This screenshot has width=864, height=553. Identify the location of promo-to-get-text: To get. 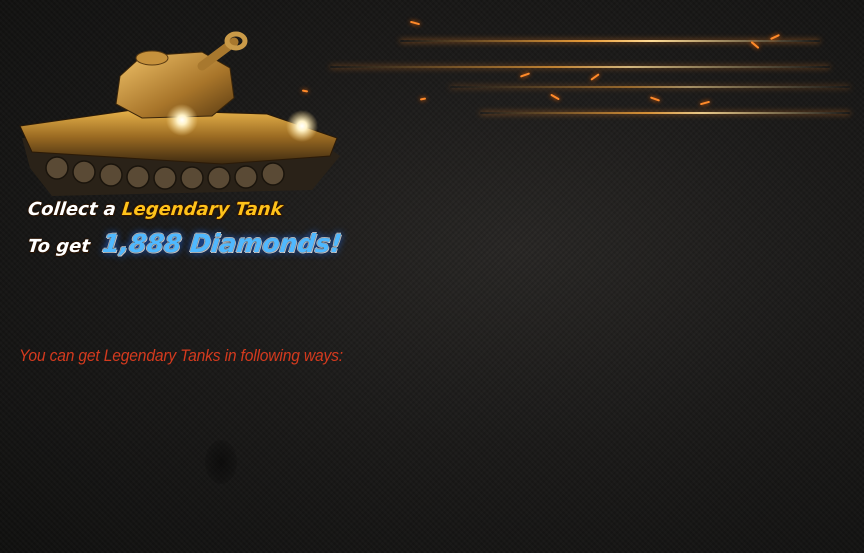
(59, 246).